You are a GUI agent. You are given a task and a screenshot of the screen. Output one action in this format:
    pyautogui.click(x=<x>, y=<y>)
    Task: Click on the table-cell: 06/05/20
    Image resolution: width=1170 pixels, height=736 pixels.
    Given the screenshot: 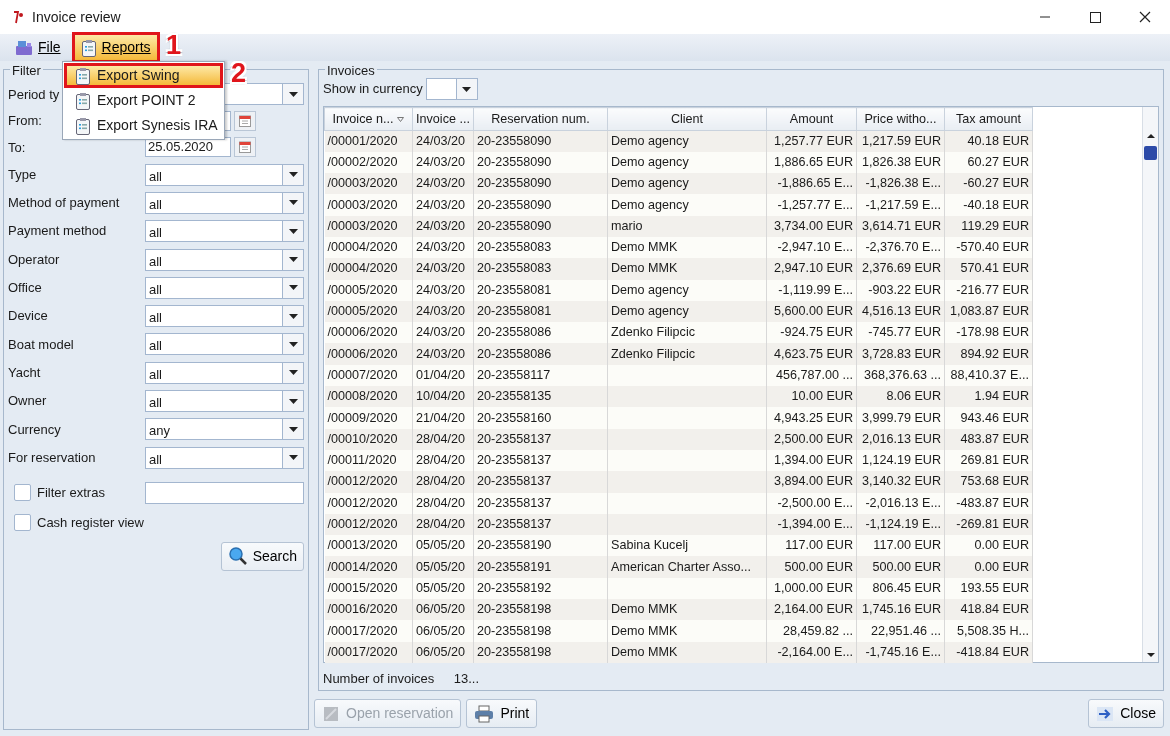 What is the action you would take?
    pyautogui.click(x=443, y=610)
    